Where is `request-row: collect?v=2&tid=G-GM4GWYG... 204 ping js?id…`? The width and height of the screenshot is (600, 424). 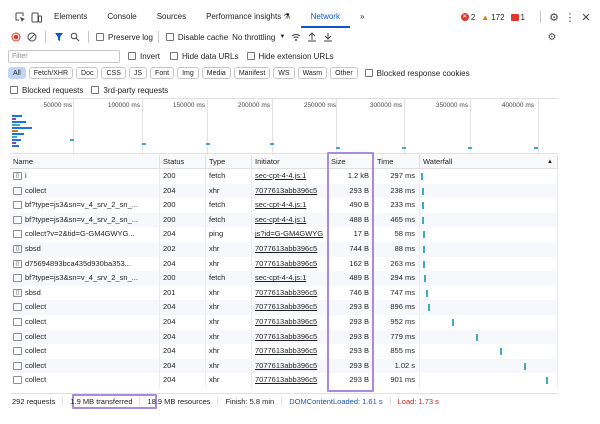
request-row: collect?v=2&tid=G-GM4GWYG... 204 ping js?id… is located at coordinates (284, 234).